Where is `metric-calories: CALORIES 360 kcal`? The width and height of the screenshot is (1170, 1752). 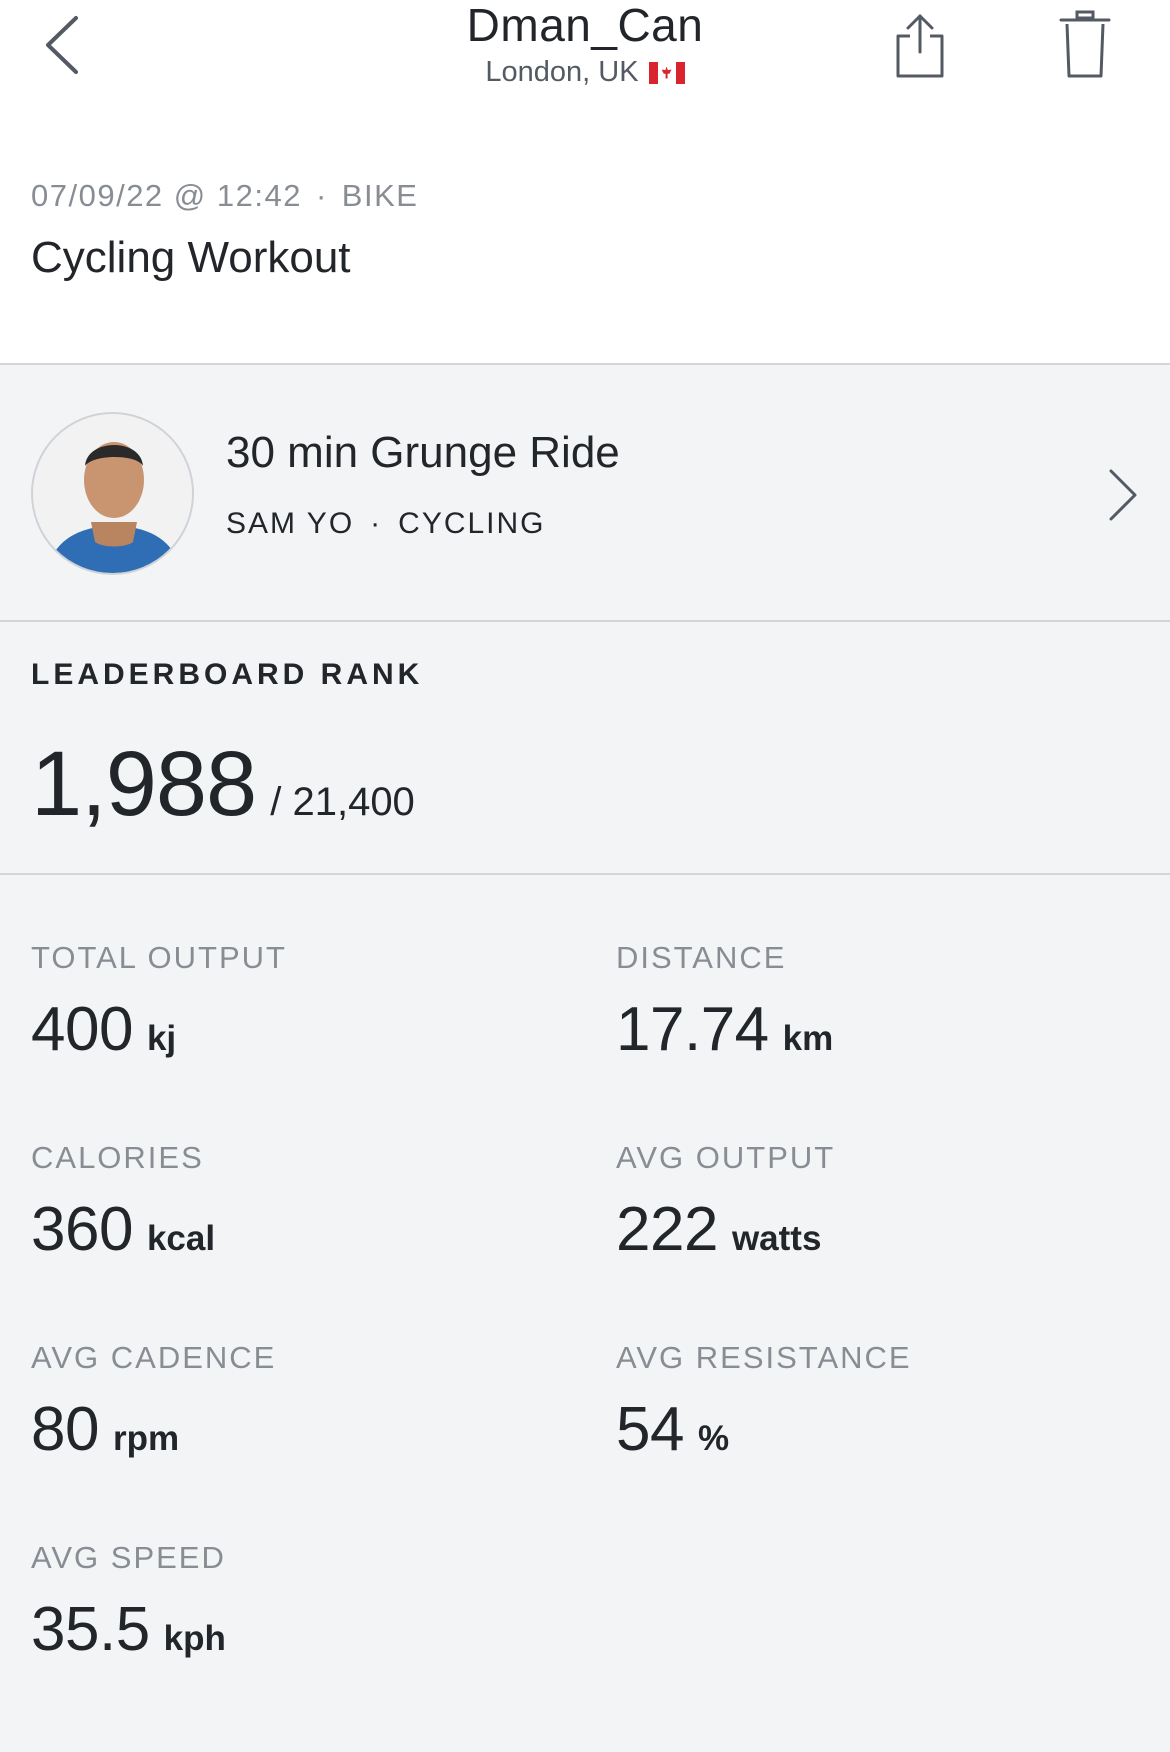
metric-calories: CALORIES 360 kcal is located at coordinates (291, 1202).